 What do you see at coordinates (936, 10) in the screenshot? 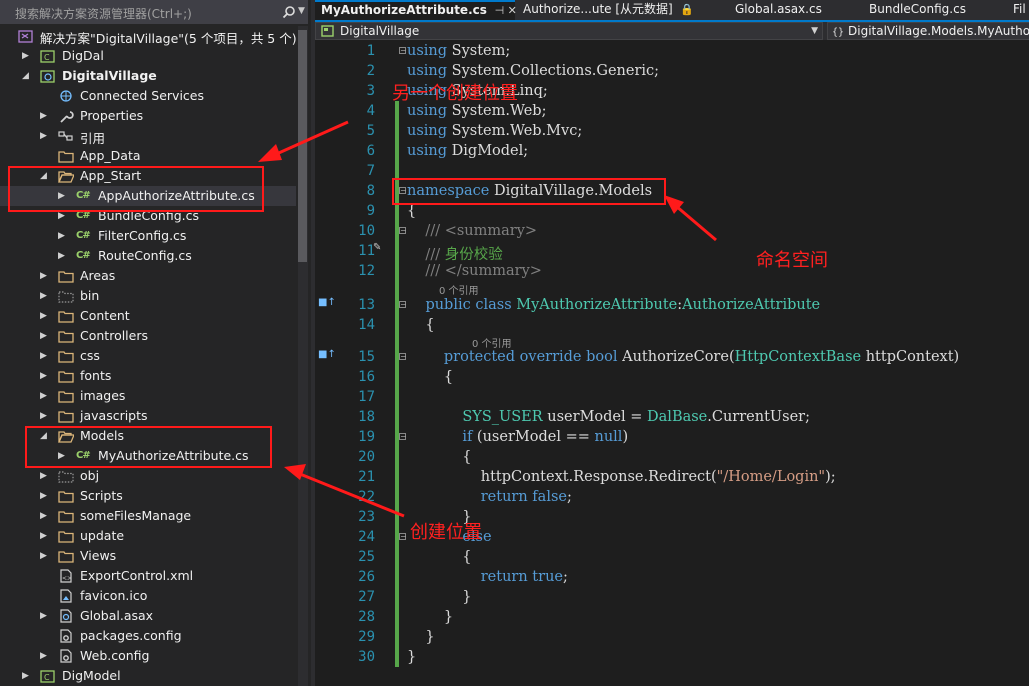
I see `tab-bundleconfig-cs: BundleConfig.cs` at bounding box center [936, 10].